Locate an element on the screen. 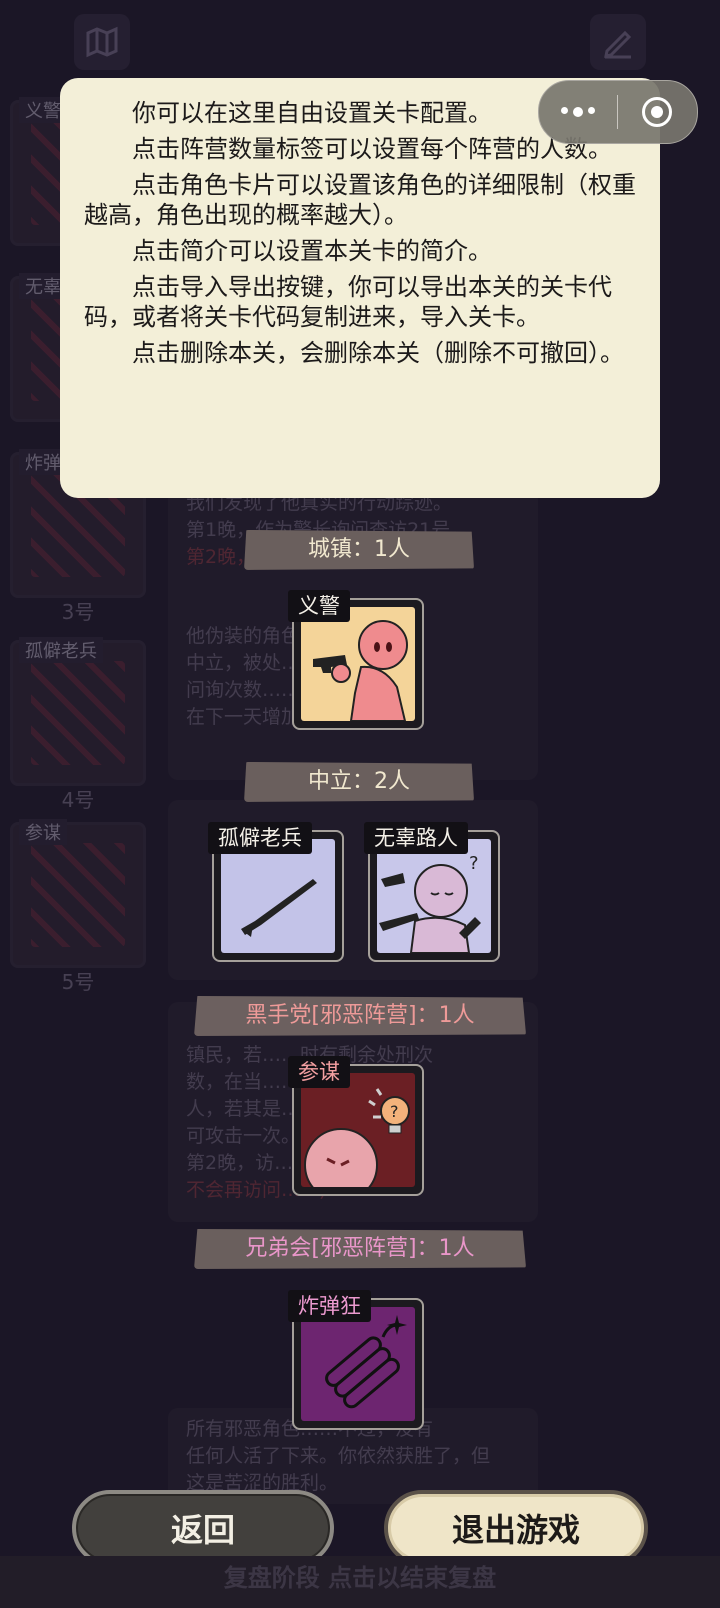 Image resolution: width=720 pixels, height=1608 pixels. faction-town-button: 城镇：1人 is located at coordinates (359, 550).